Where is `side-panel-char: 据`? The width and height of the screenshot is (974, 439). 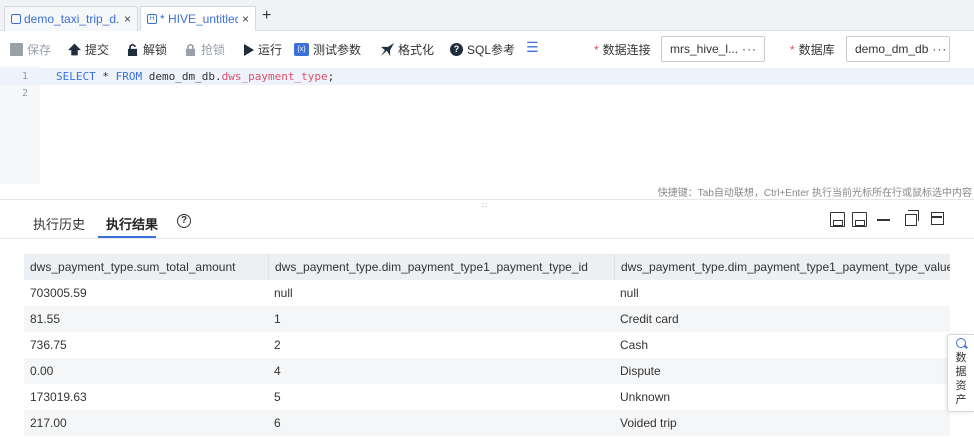 side-panel-char: 据 is located at coordinates (961, 372).